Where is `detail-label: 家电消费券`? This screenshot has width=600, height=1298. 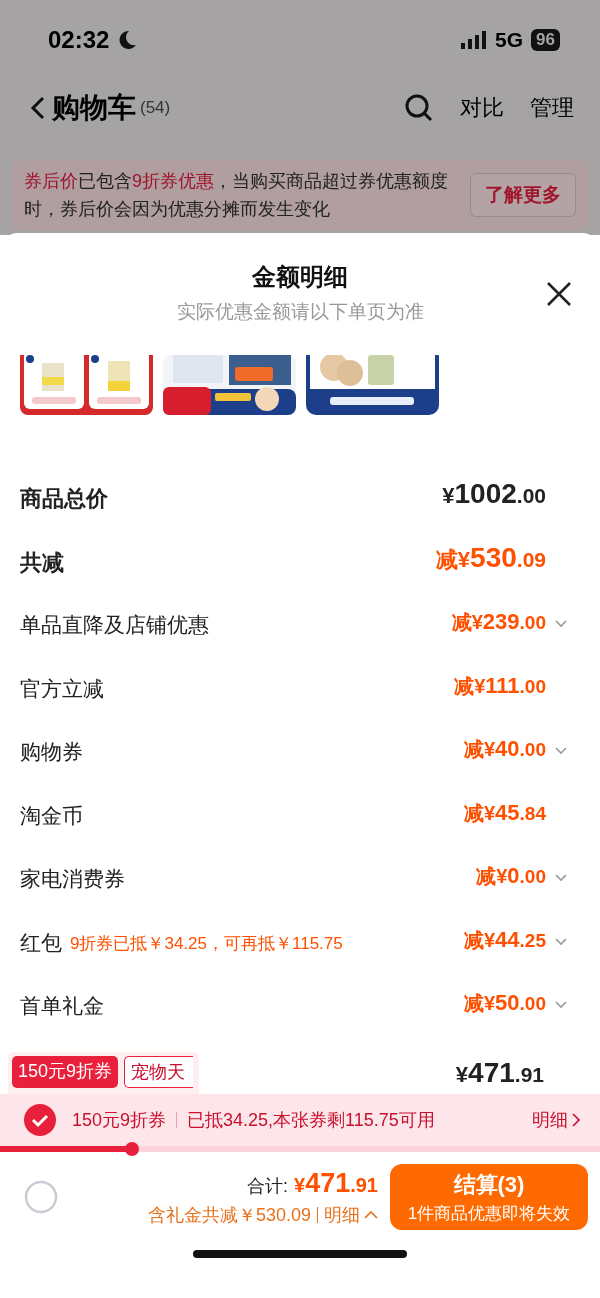
detail-label: 家电消费券 is located at coordinates (72, 879).